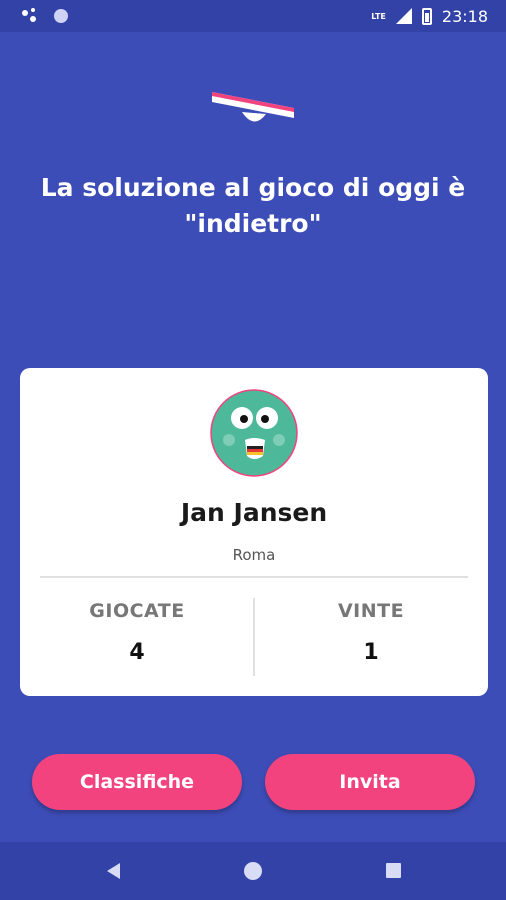 The height and width of the screenshot is (900, 506). I want to click on status-bar: LTE 23:18, so click(253, 16).